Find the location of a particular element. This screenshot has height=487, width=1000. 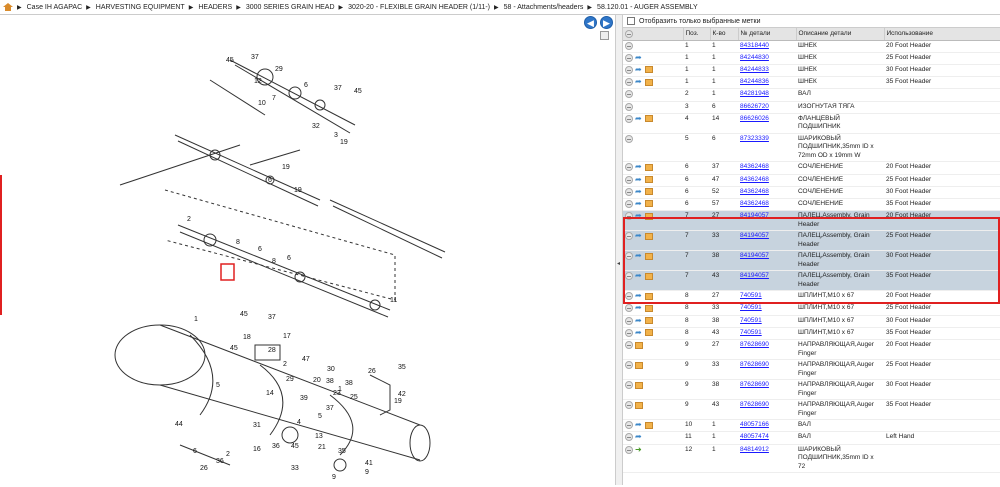

callout-label: 21 is located at coordinates (322, 447).